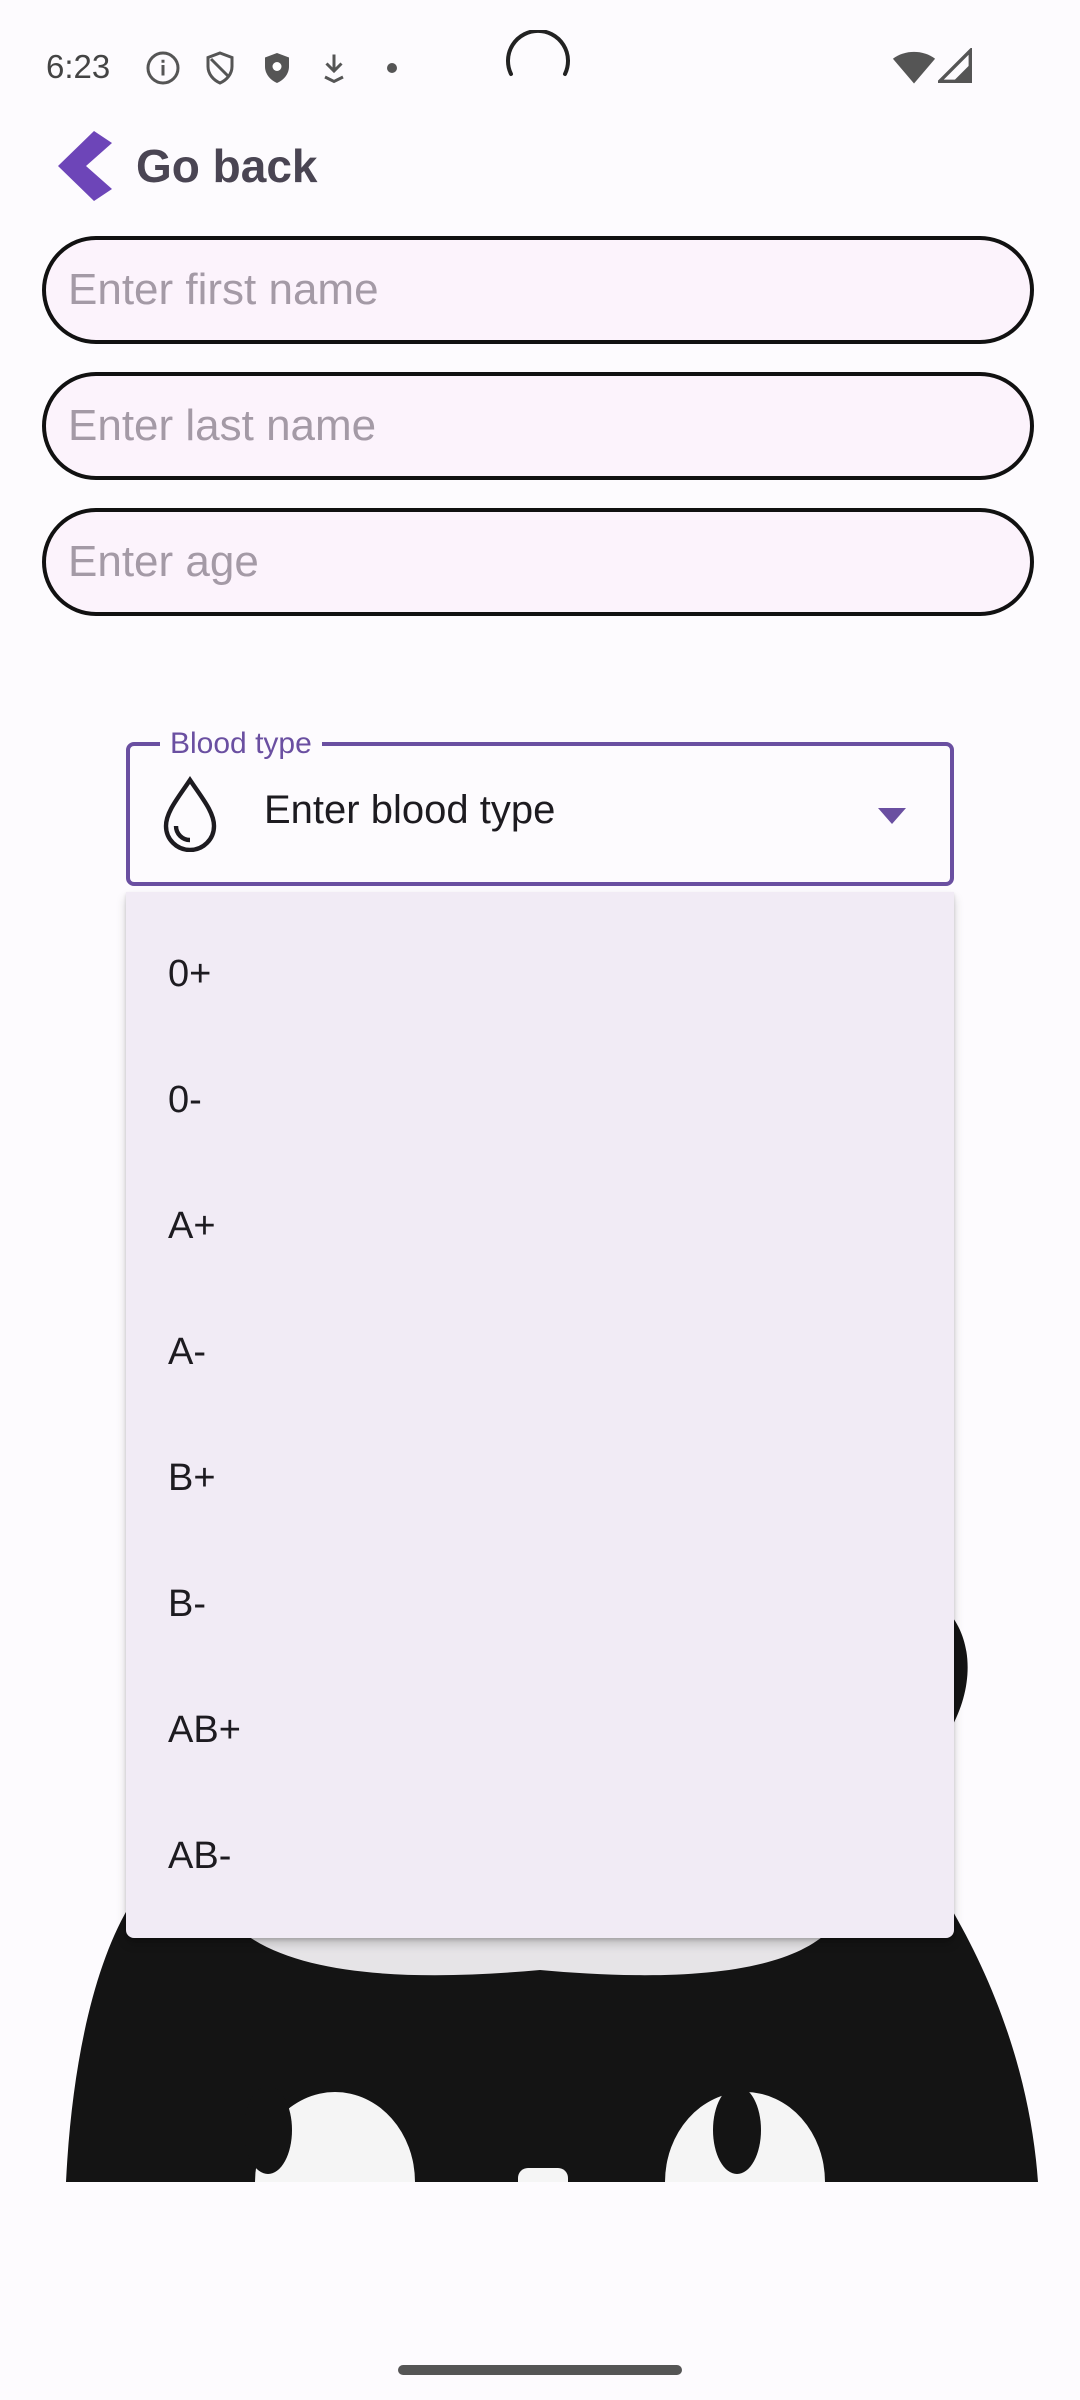 The height and width of the screenshot is (2400, 1080). I want to click on menu-item-b-negative: B-, so click(540, 1604).